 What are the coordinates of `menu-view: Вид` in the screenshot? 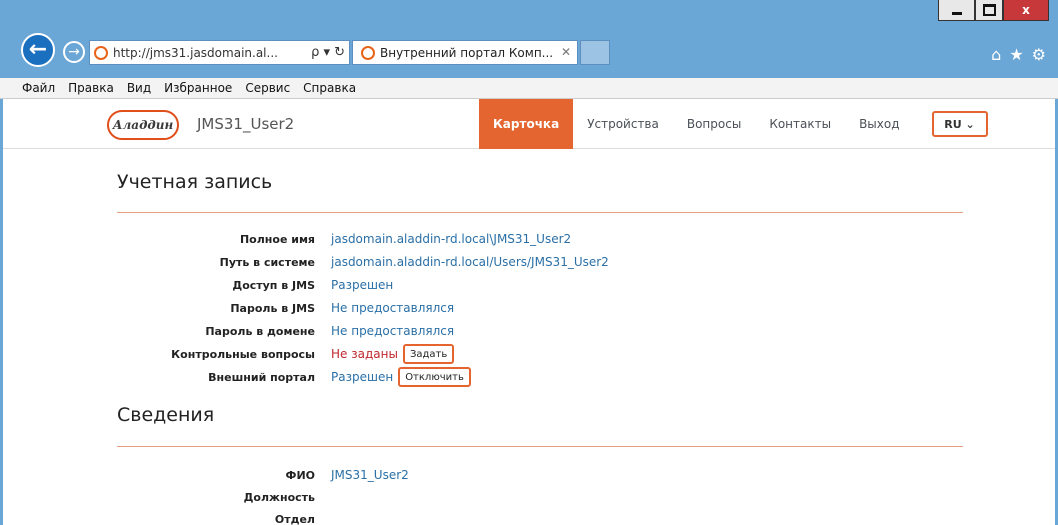 It's located at (139, 88).